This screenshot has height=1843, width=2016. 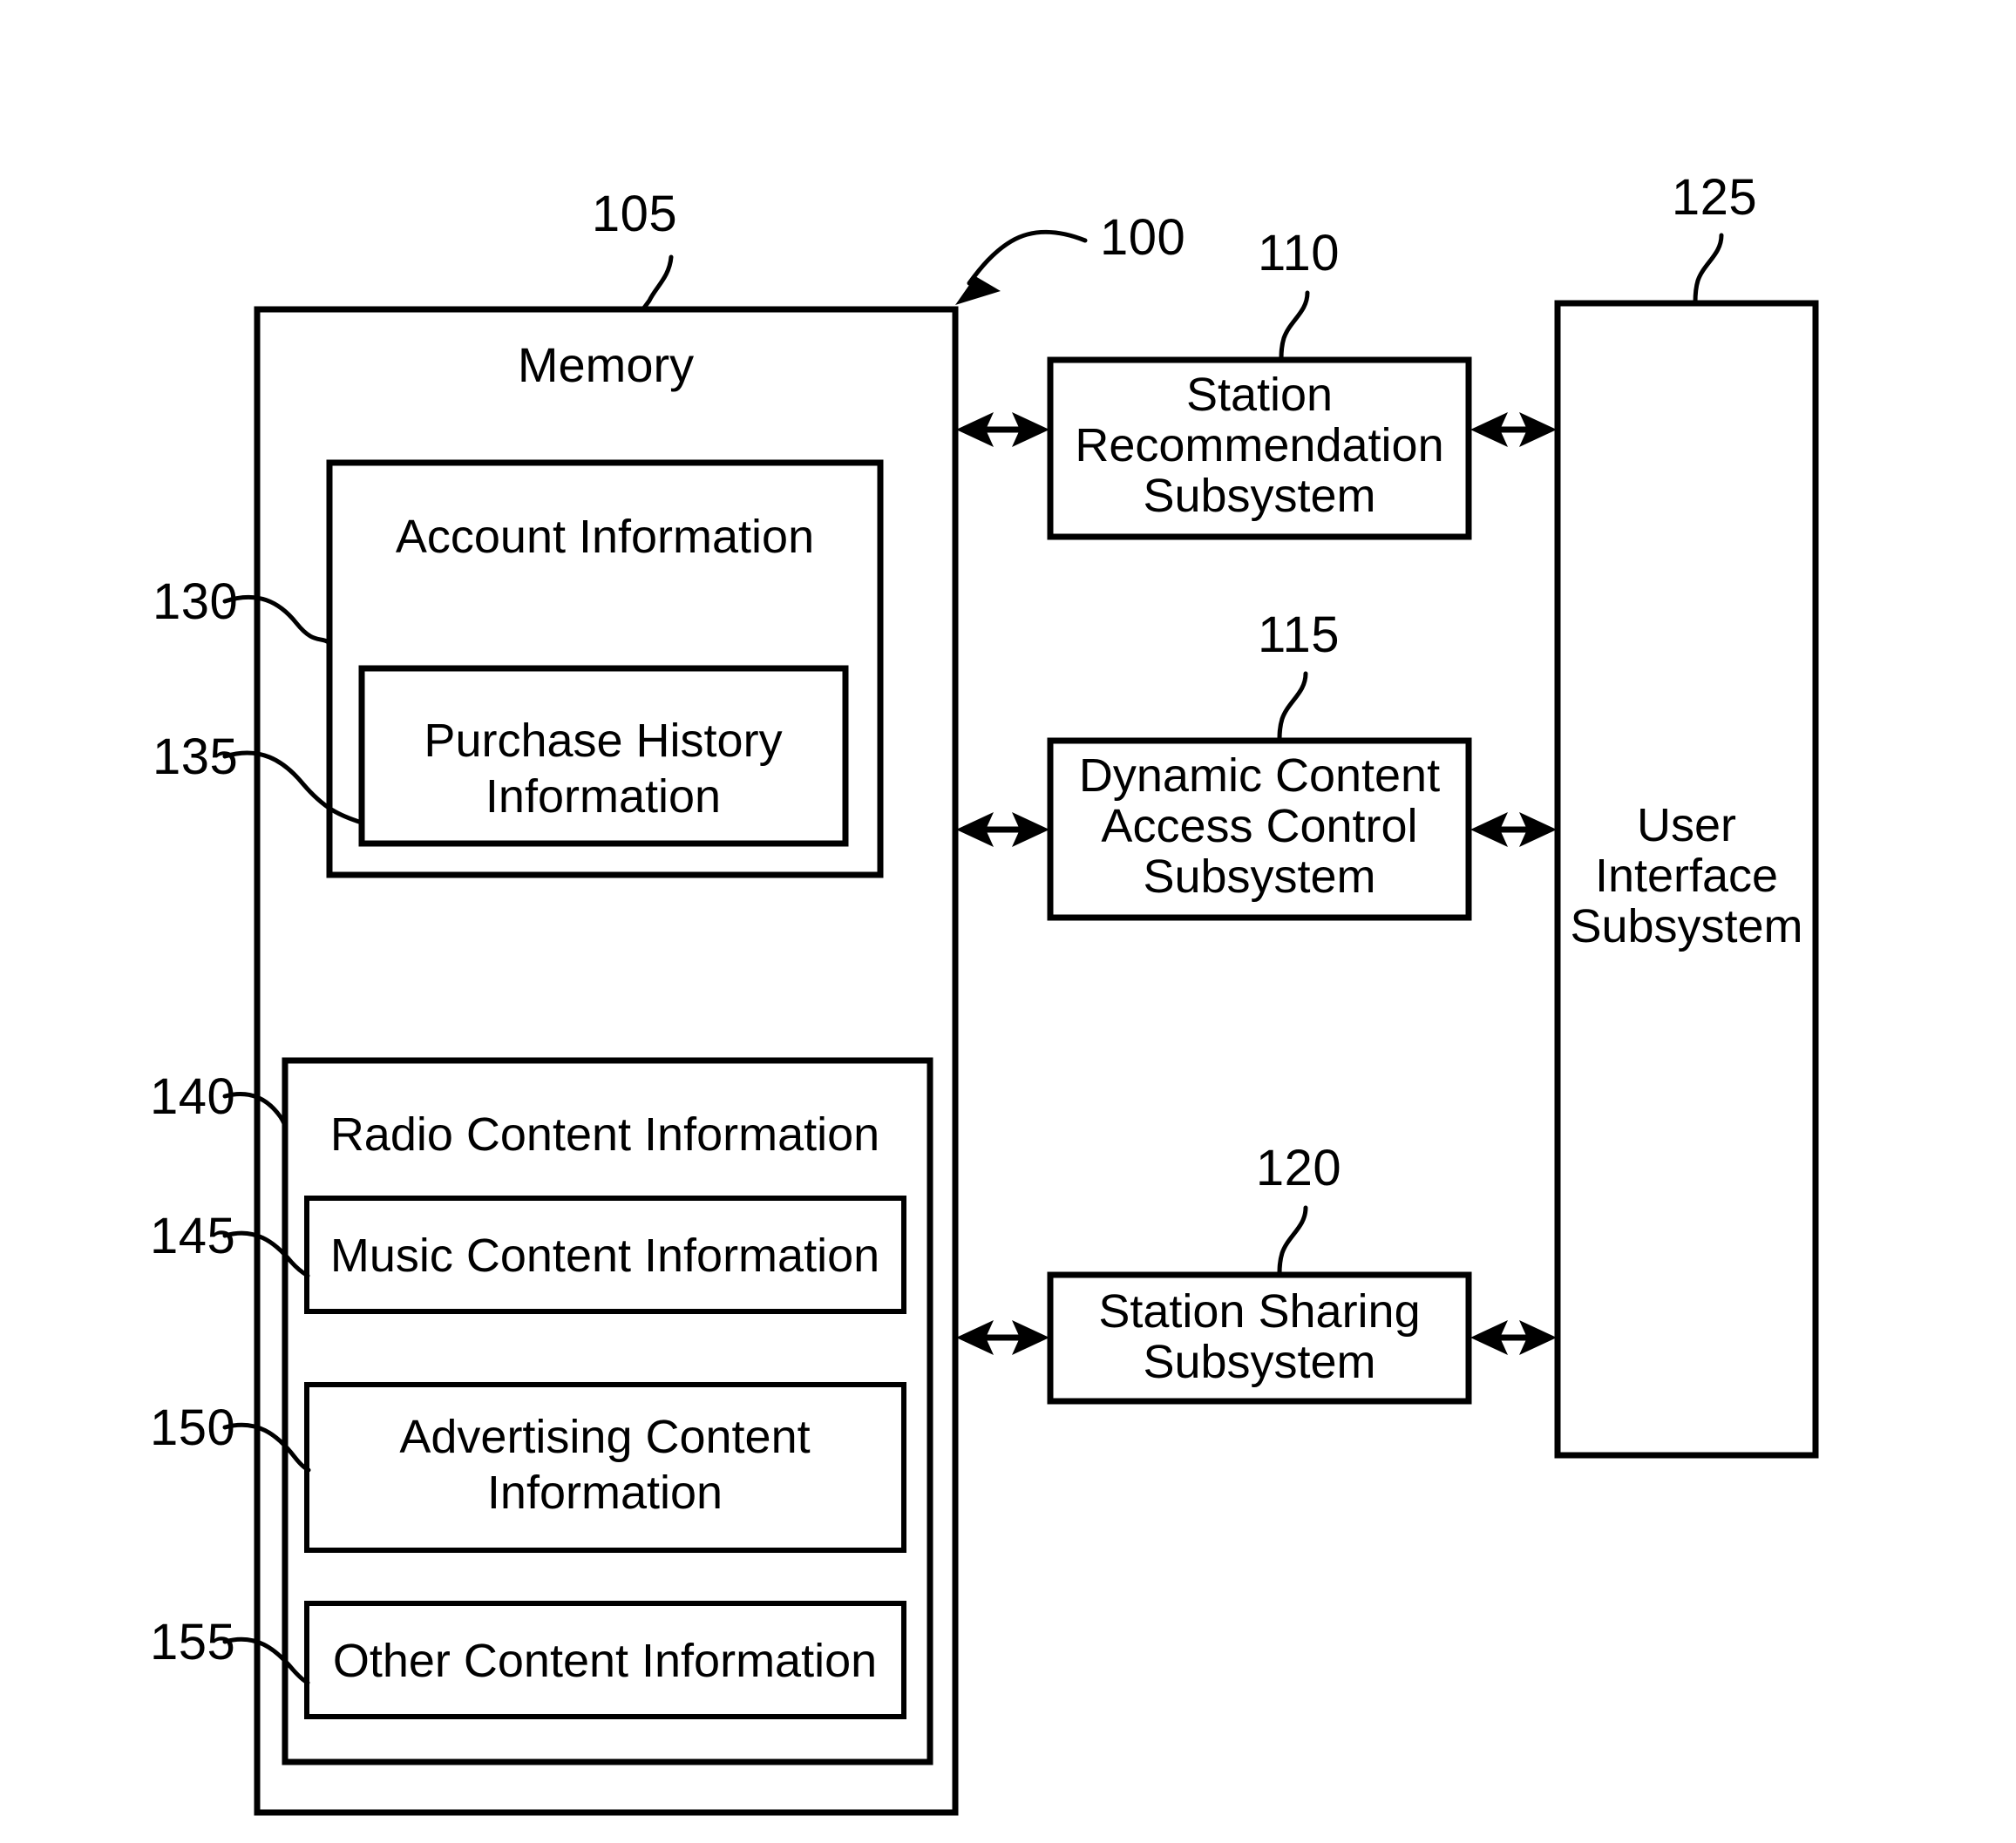 I want to click on dynamic-content-access-control-line2: Access Control, so click(x=1259, y=826).